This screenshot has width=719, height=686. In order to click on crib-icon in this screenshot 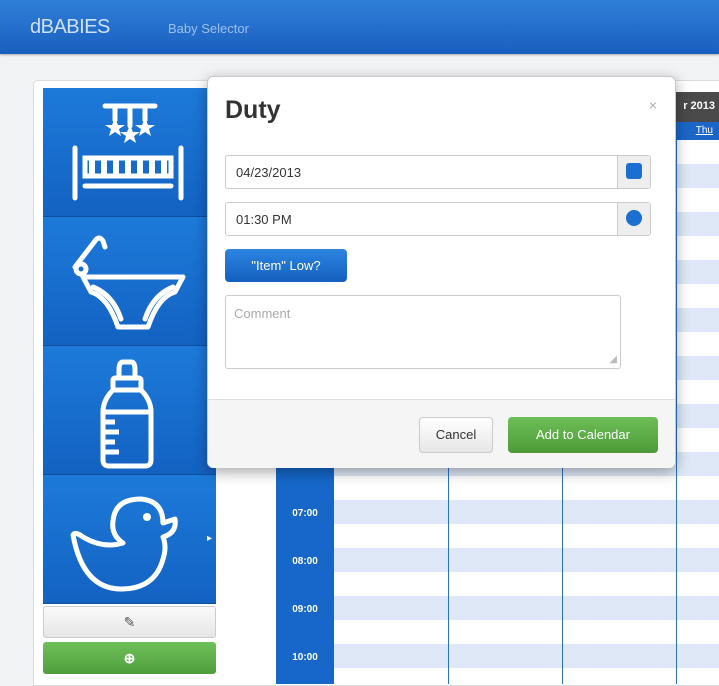, I will do `click(128, 152)`.